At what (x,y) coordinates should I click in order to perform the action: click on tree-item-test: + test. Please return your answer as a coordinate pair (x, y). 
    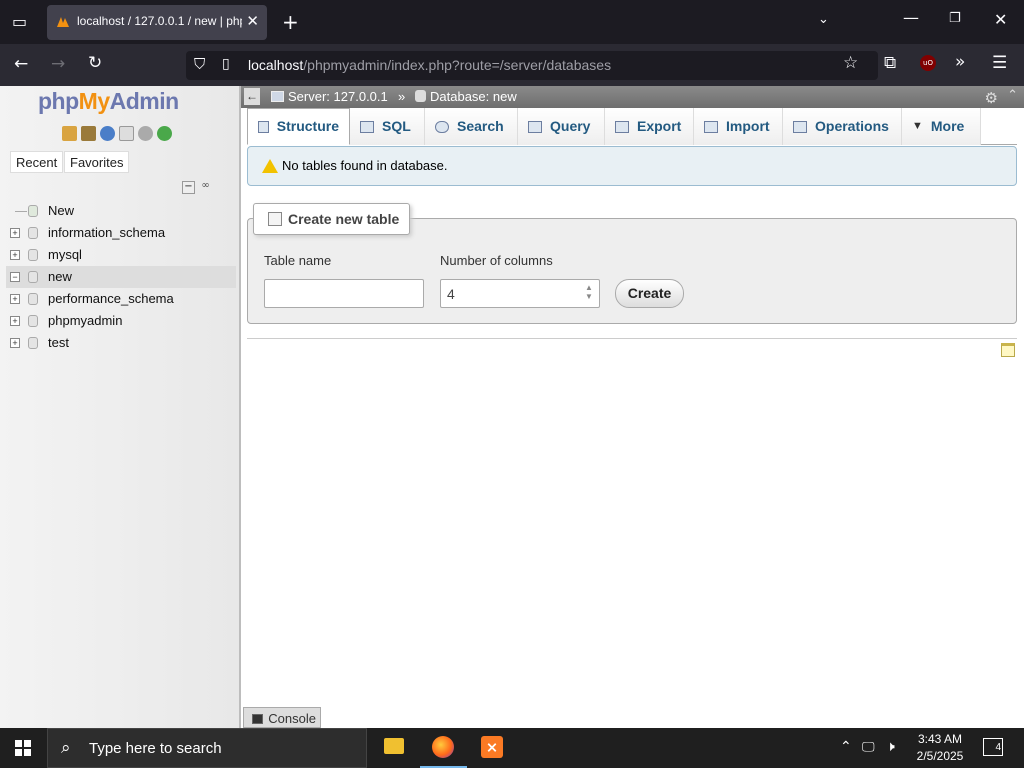
    Looking at the image, I should click on (121, 343).